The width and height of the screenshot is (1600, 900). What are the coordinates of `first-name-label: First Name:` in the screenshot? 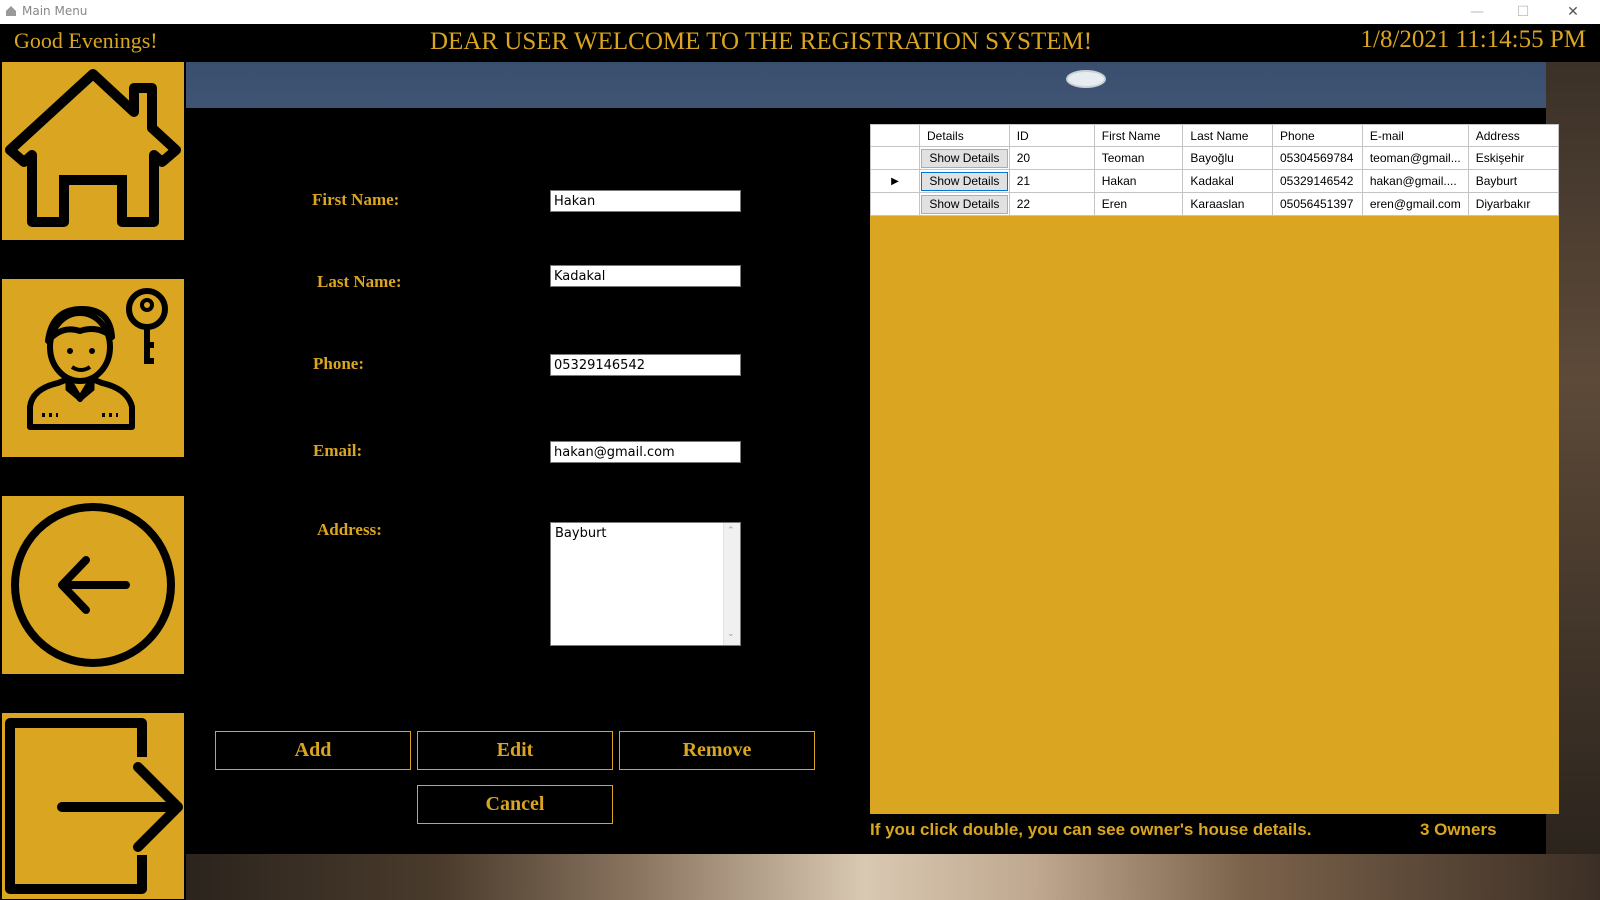 It's located at (356, 199).